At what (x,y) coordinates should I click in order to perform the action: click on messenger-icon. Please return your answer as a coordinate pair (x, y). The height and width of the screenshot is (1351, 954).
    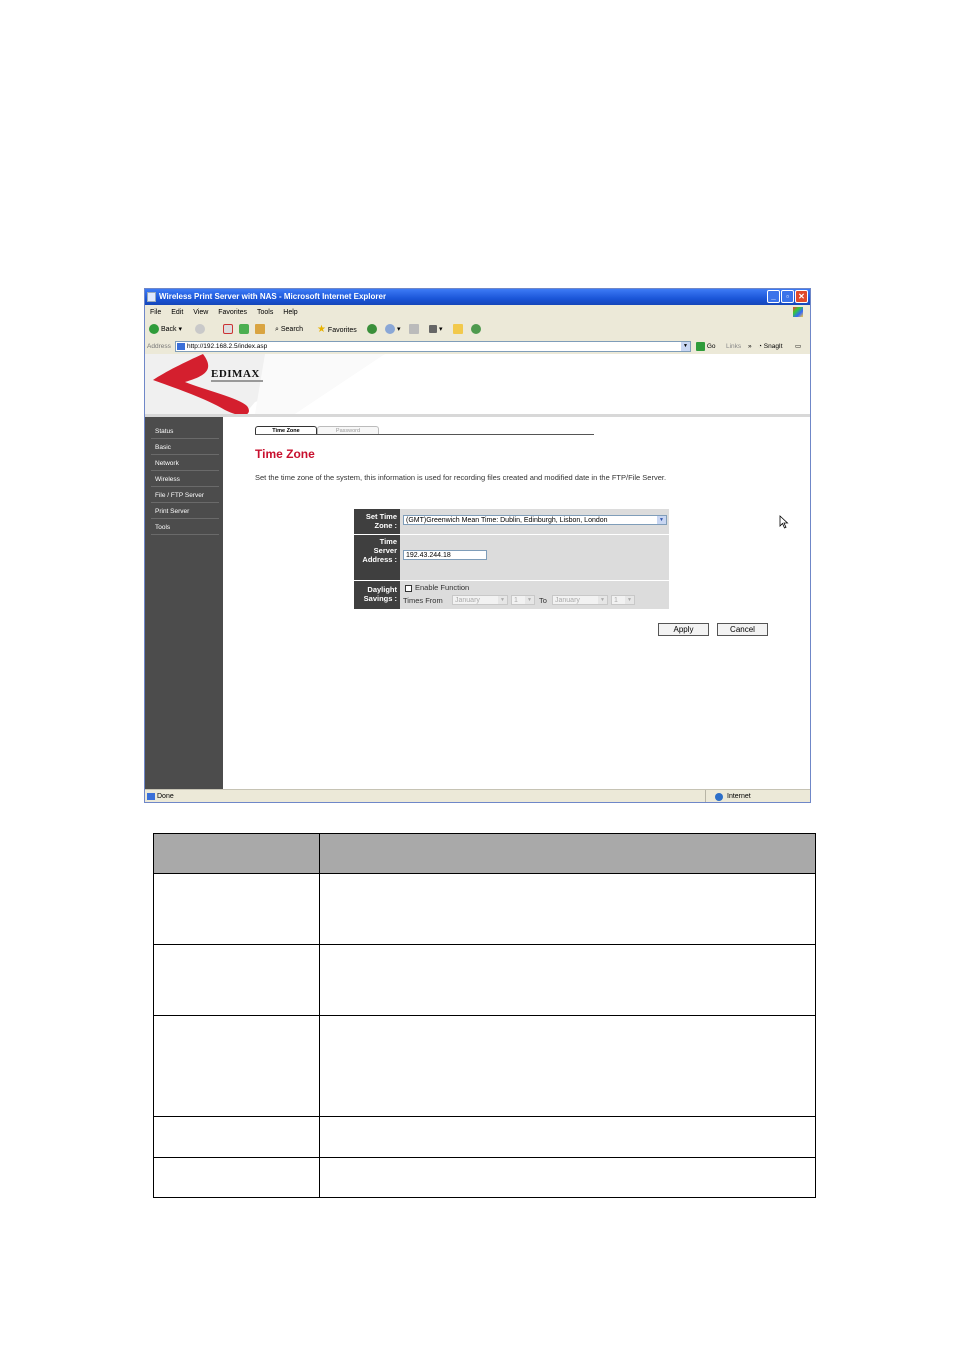
    Looking at the image, I should click on (476, 329).